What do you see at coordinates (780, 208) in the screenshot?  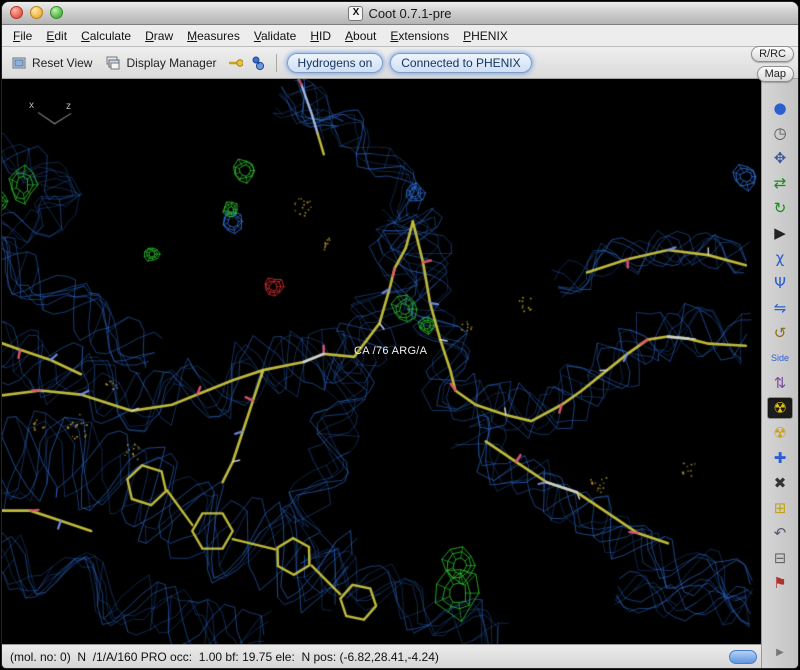 I see `regularize-zone-icon: ↻` at bounding box center [780, 208].